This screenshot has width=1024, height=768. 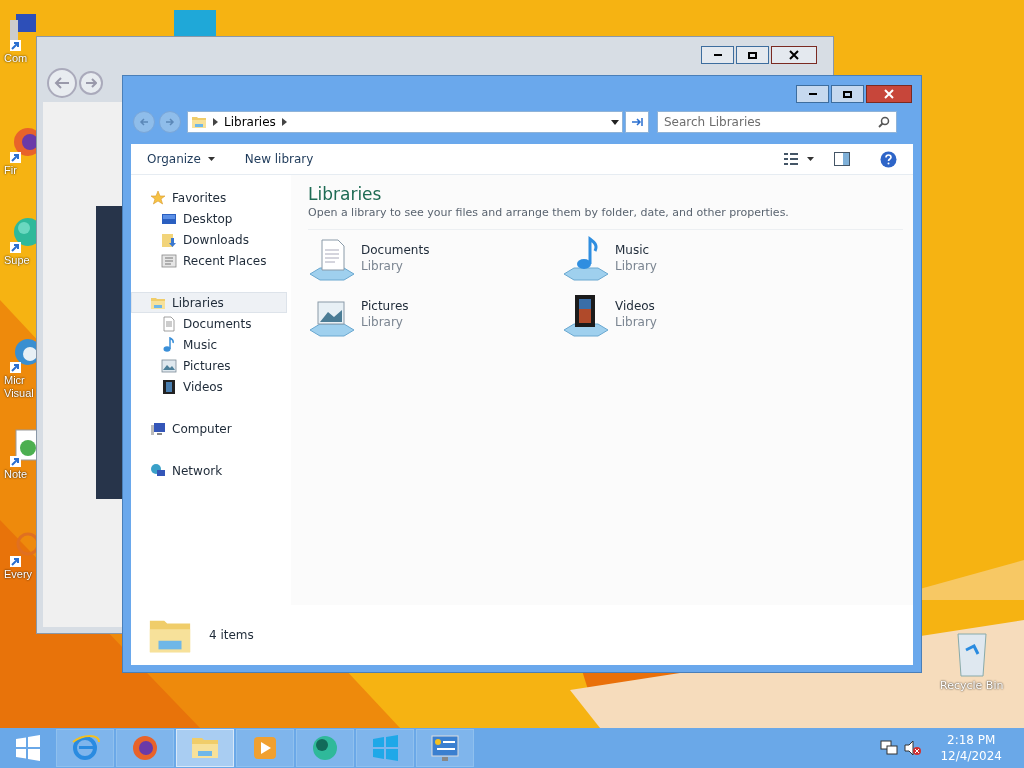 I want to click on list-view-icon, so click(x=791, y=159).